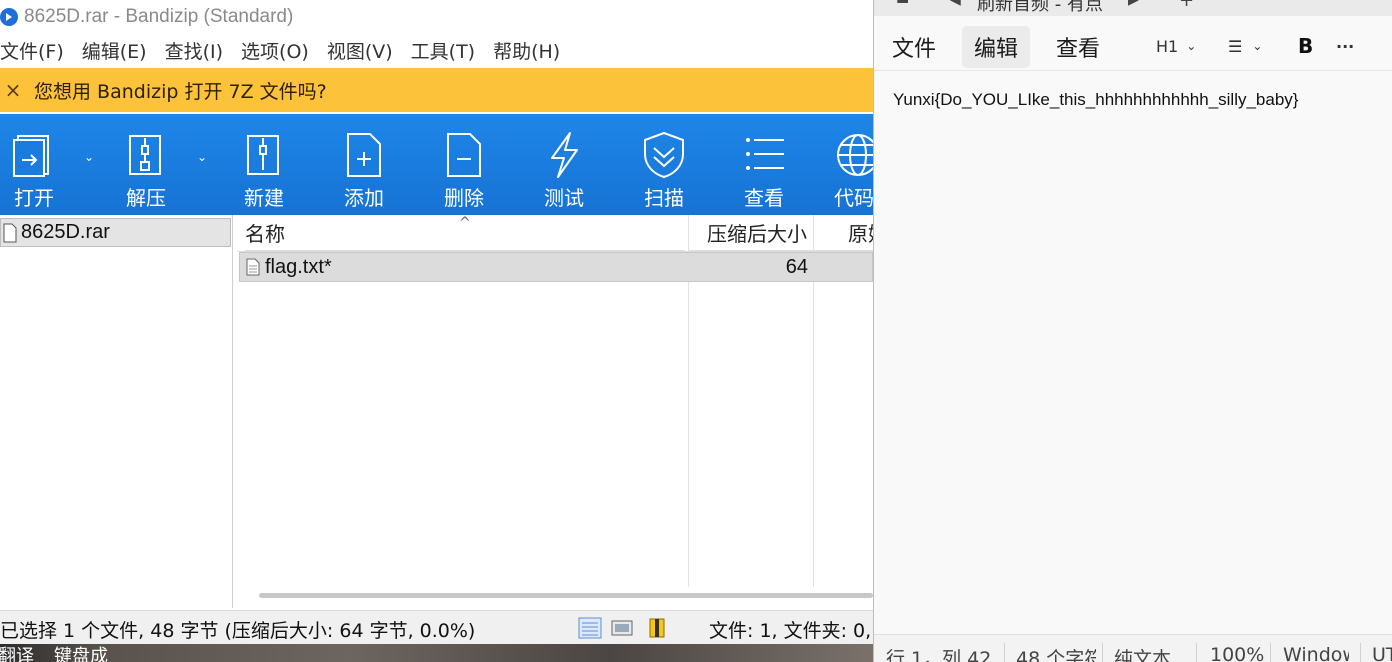 The image size is (1392, 662). I want to click on list-button: ☰ ⌄, so click(1245, 46).